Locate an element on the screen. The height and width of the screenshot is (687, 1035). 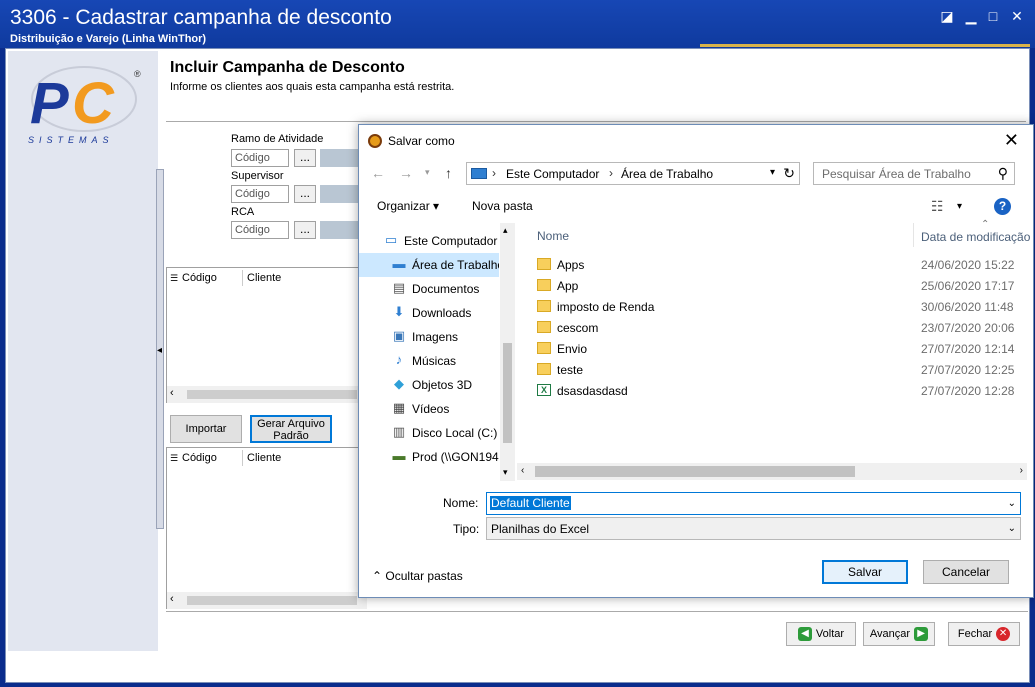
file-row: cescom 23/07/2020 20:06 is located at coordinates (782, 328).